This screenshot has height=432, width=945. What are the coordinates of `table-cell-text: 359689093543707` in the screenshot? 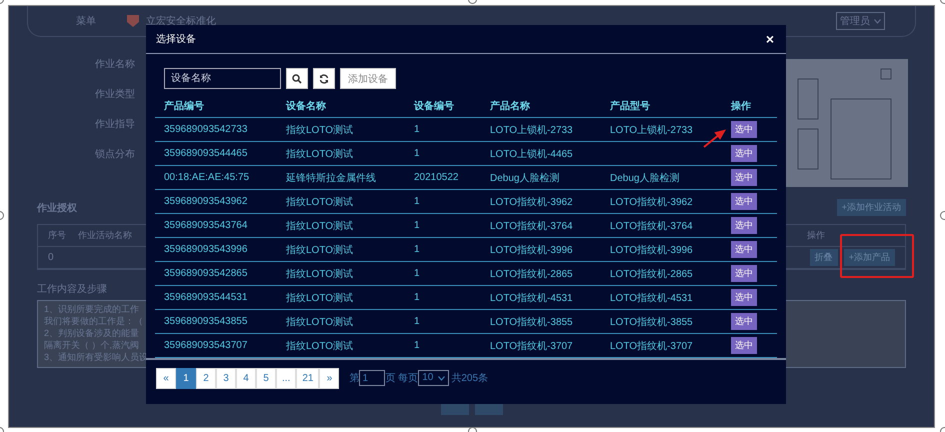 It's located at (205, 346).